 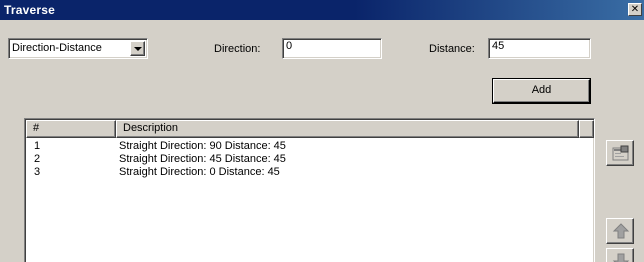 I want to click on arrow-up-icon, so click(x=621, y=231).